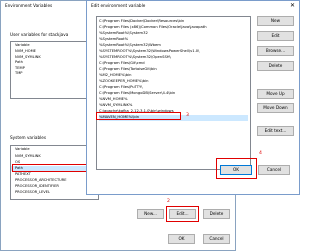 This screenshot has height=251, width=320. I want to click on table-row: TMP, so click(54, 73).